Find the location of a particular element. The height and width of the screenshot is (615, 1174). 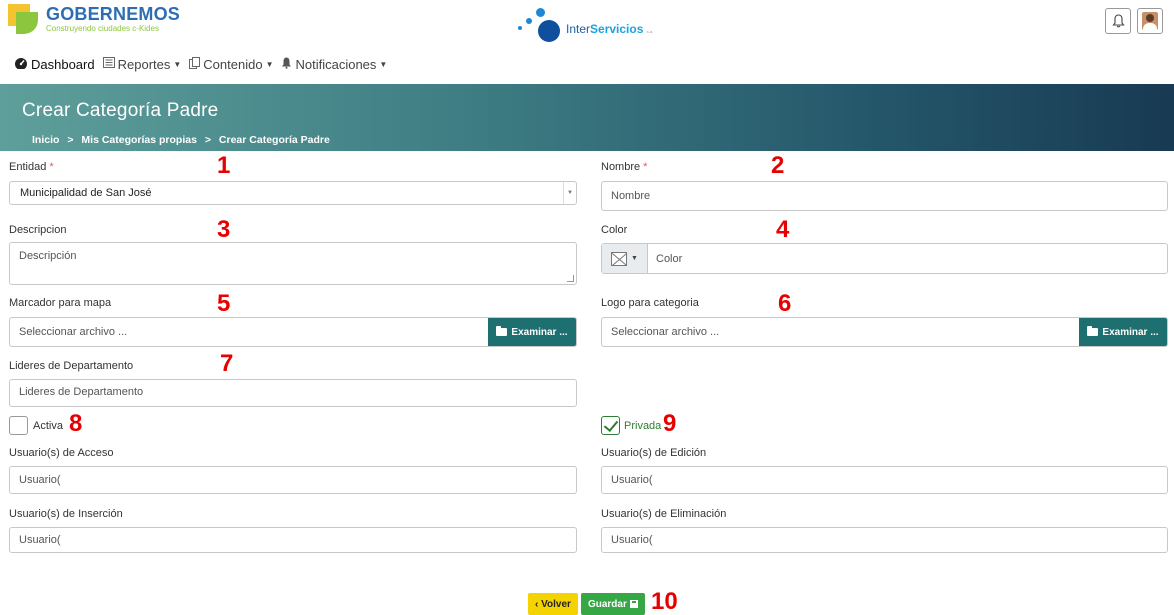

save-button: Guardar is located at coordinates (612, 604).